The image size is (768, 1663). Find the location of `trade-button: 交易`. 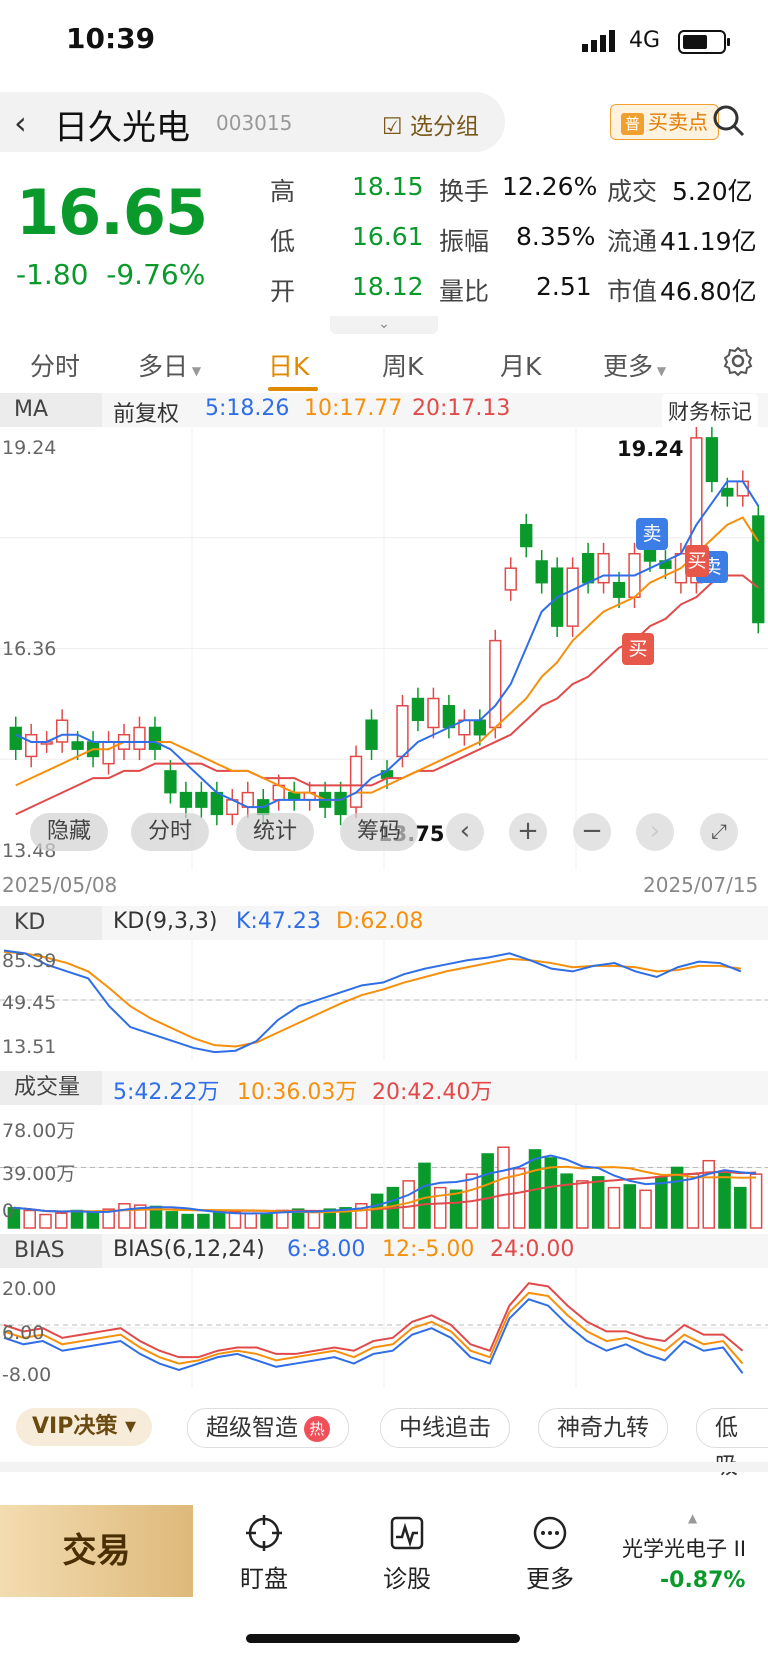

trade-button: 交易 is located at coordinates (96, 1551).